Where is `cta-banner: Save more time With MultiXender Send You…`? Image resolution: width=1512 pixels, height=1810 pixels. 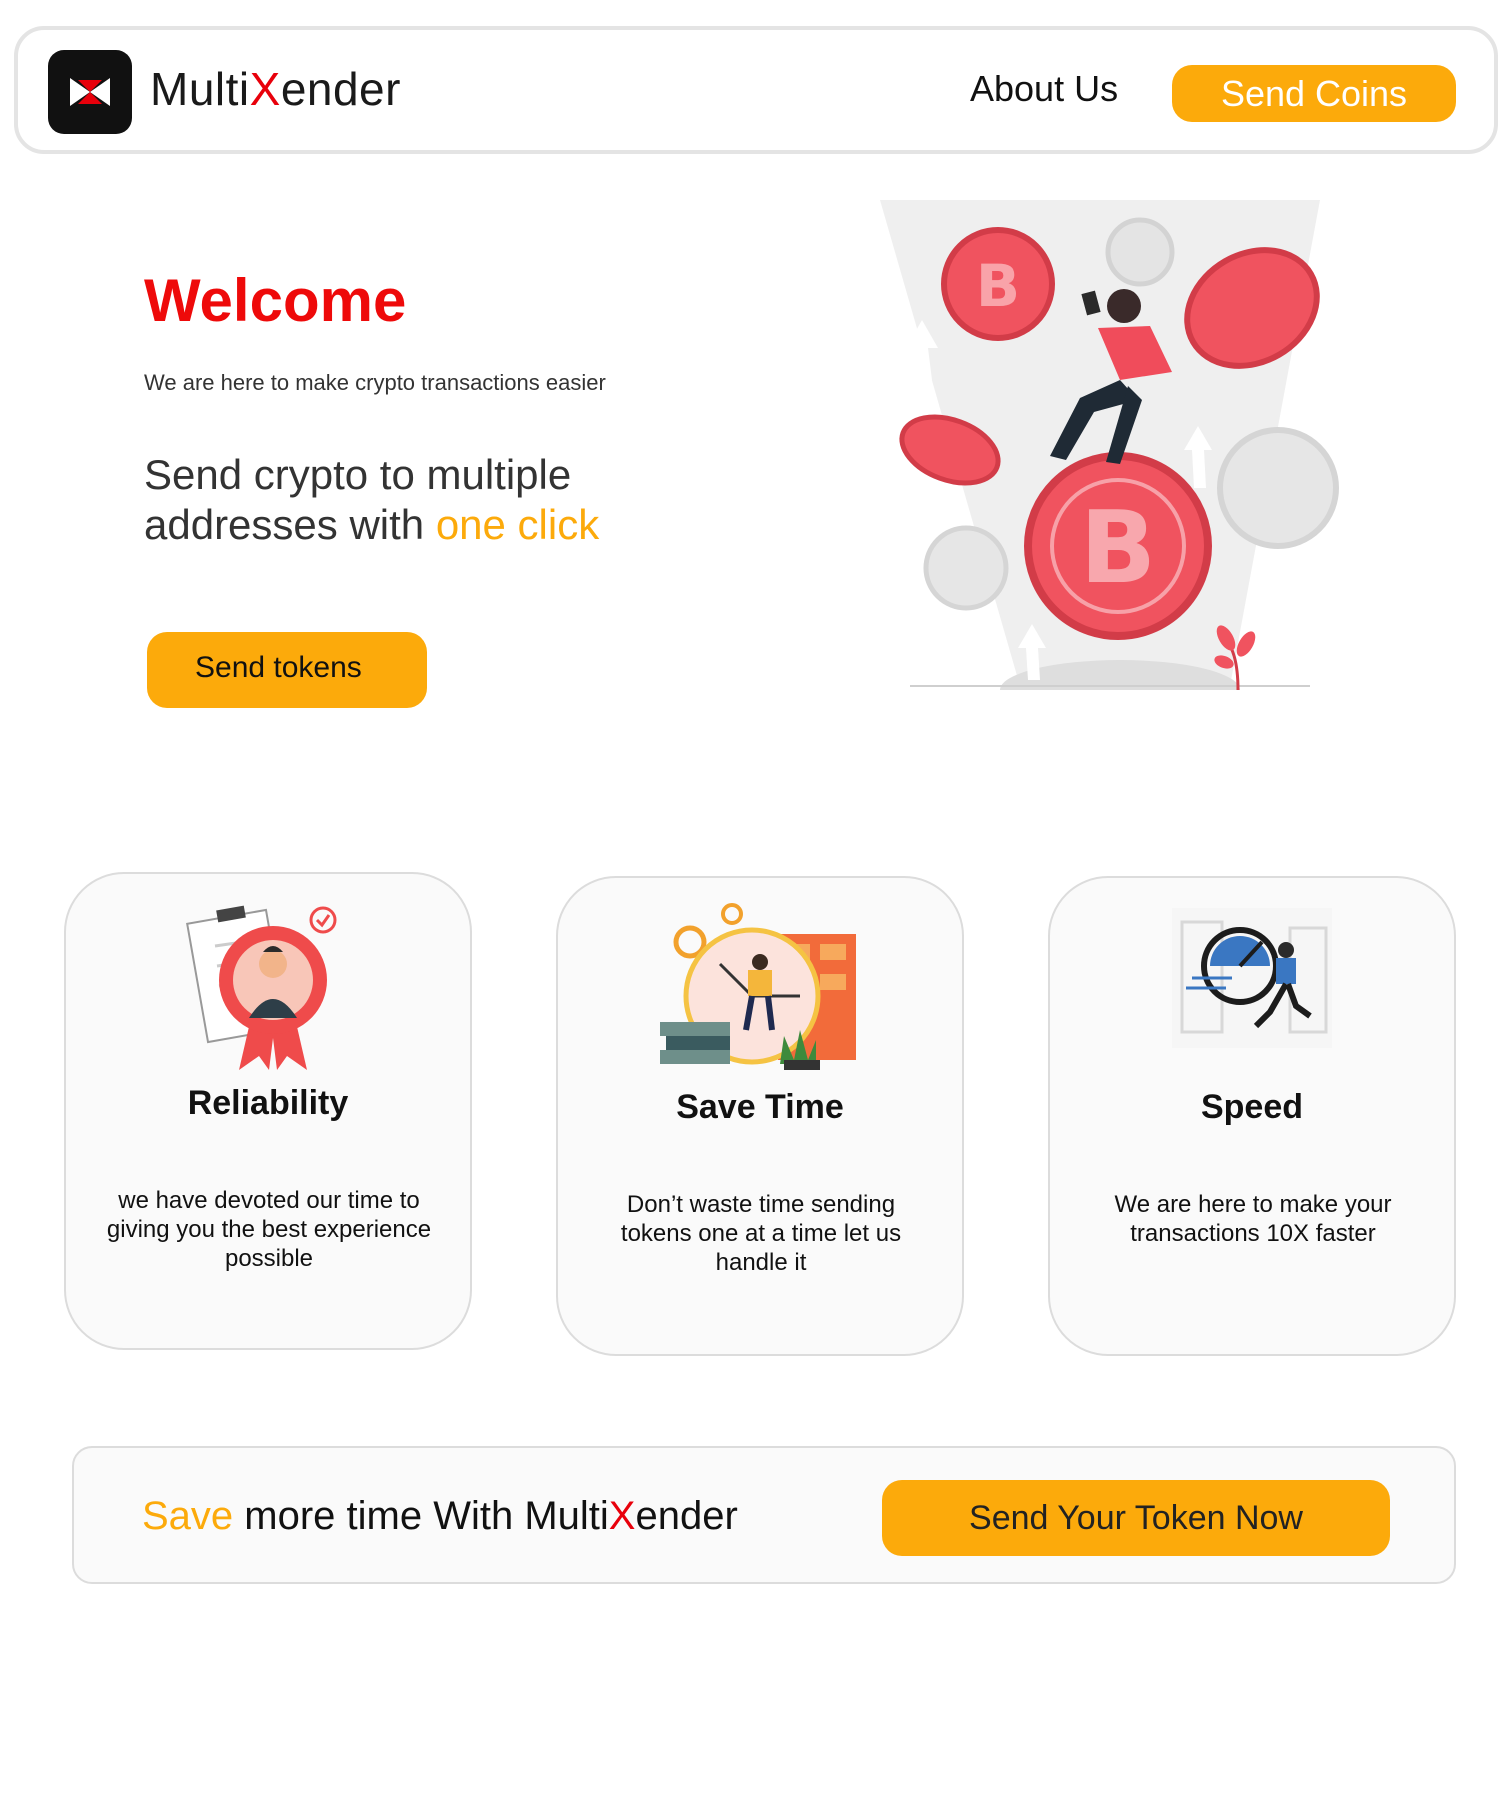 cta-banner: Save more time With MultiXender Send You… is located at coordinates (764, 1515).